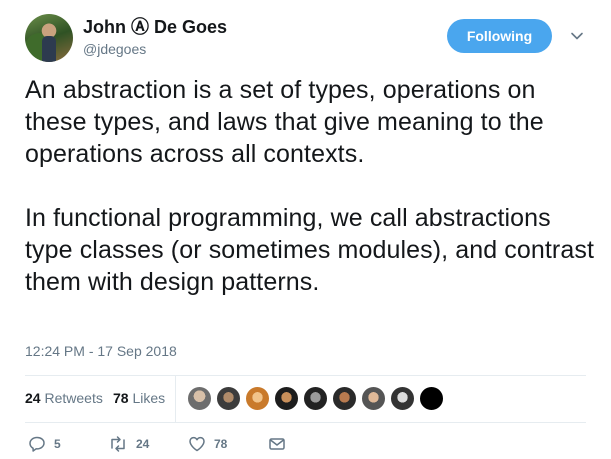  I want to click on reply-button: 5, so click(44, 444).